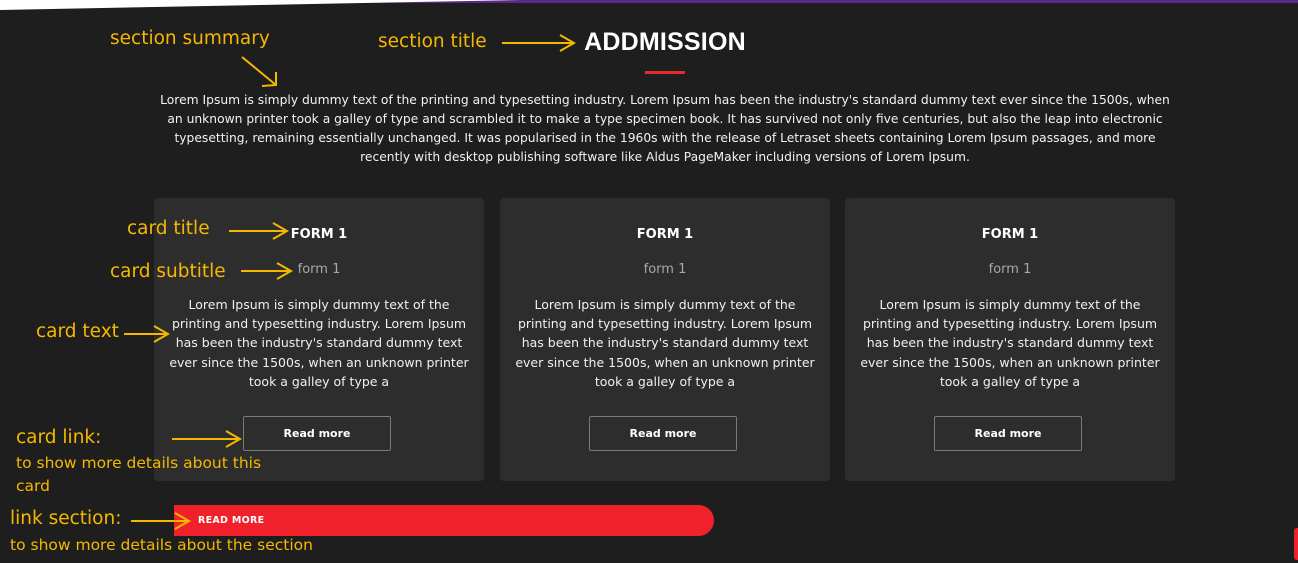 The width and height of the screenshot is (1298, 563). What do you see at coordinates (665, 42) in the screenshot?
I see `section-title: ADDMISSION` at bounding box center [665, 42].